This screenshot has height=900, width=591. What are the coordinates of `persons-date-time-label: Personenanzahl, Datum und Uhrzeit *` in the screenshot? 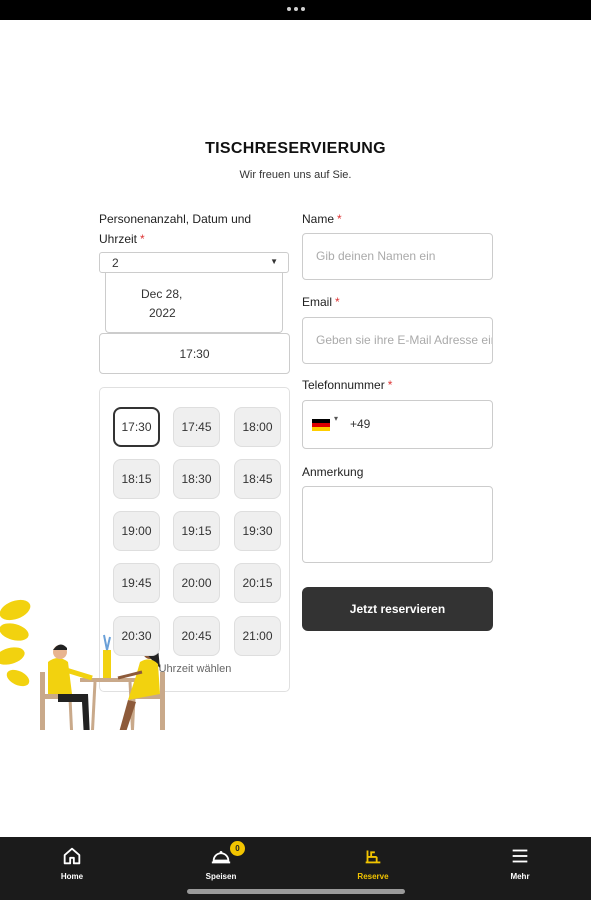 It's located at (175, 229).